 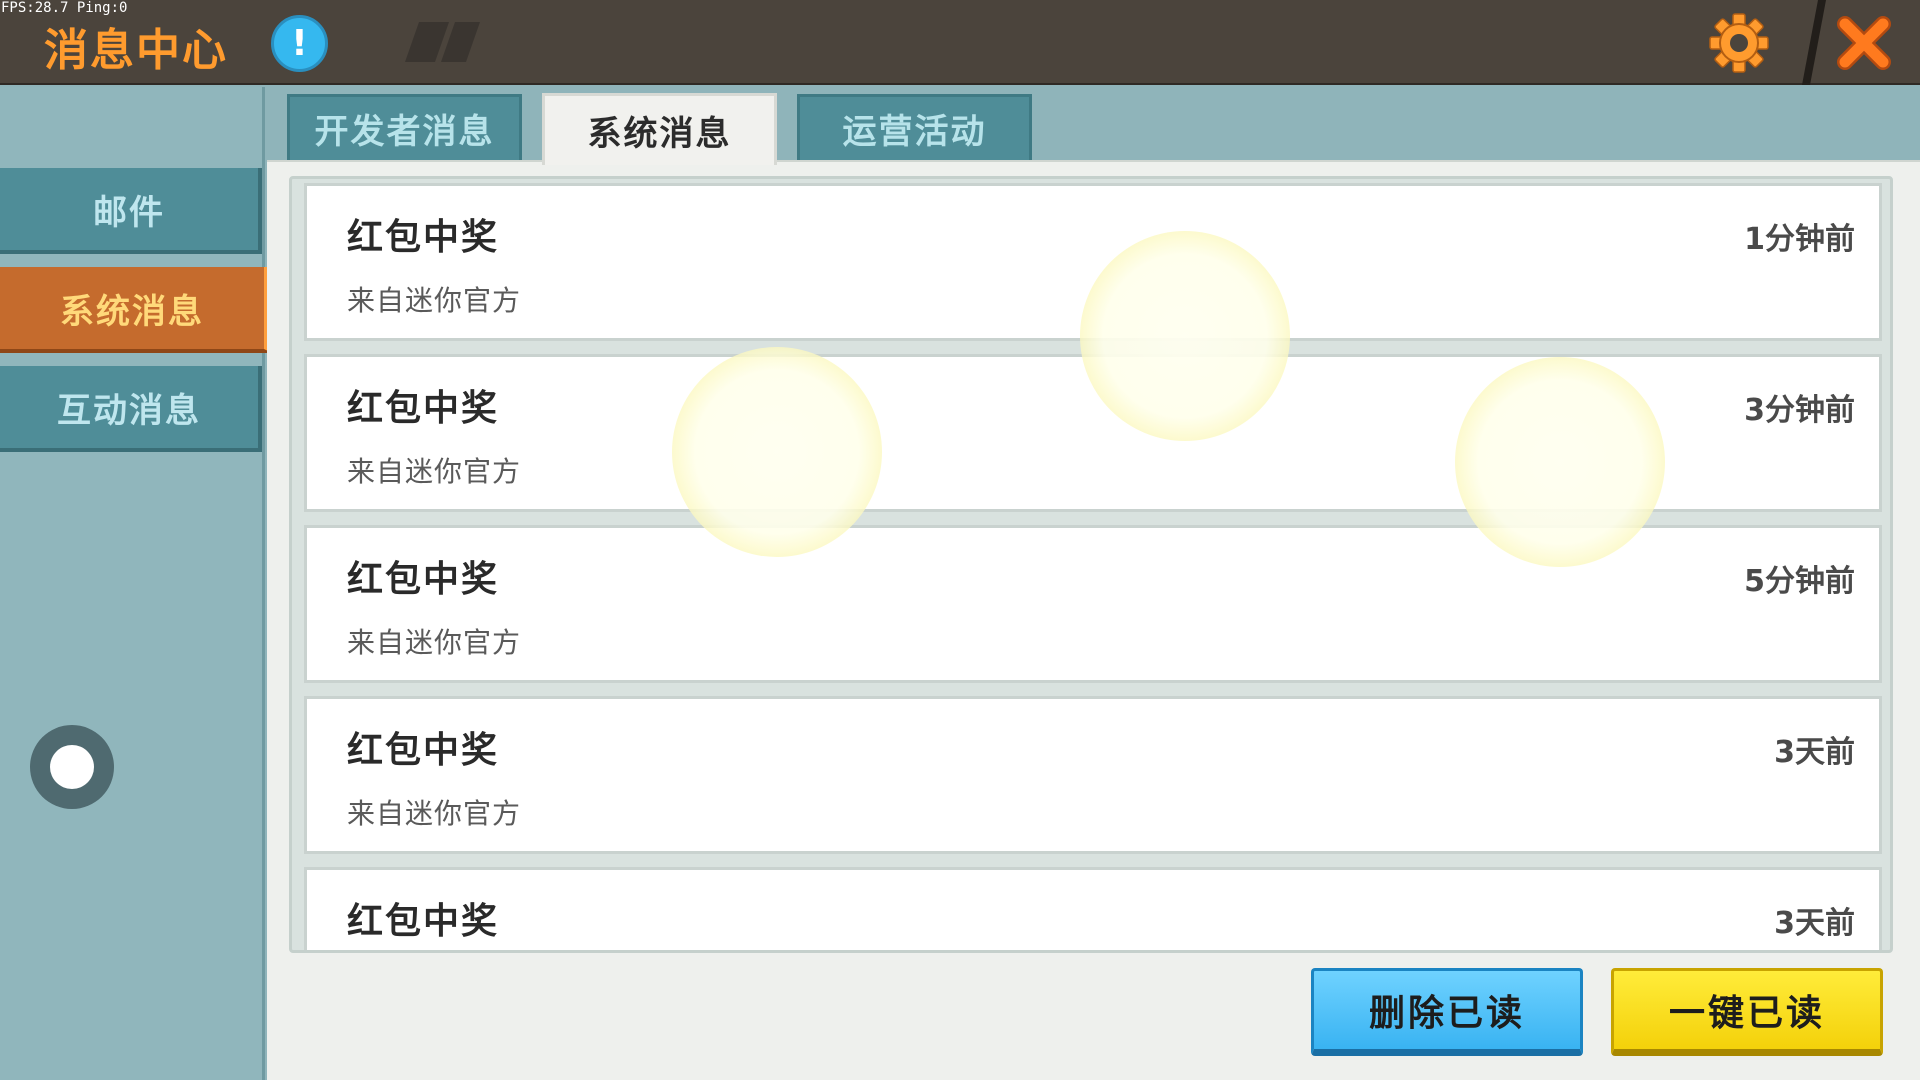 I want to click on info-icon: !, so click(x=299, y=43).